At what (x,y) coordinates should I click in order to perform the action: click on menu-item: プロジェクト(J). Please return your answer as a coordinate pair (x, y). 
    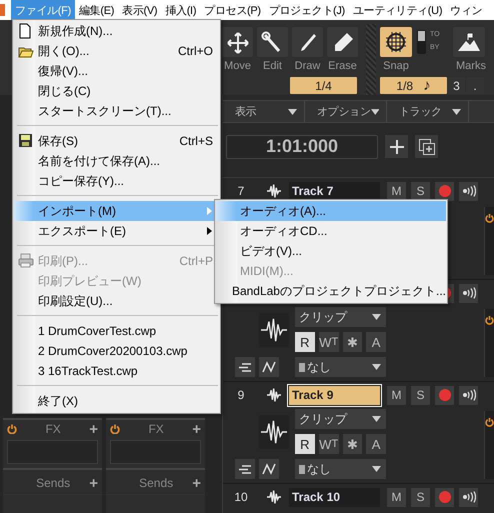
    Looking at the image, I should click on (306, 10).